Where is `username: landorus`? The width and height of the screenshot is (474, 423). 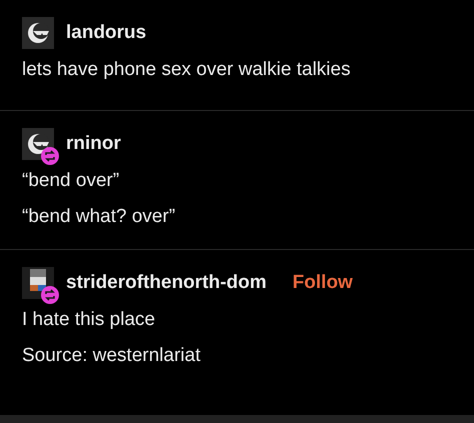 username: landorus is located at coordinates (106, 33).